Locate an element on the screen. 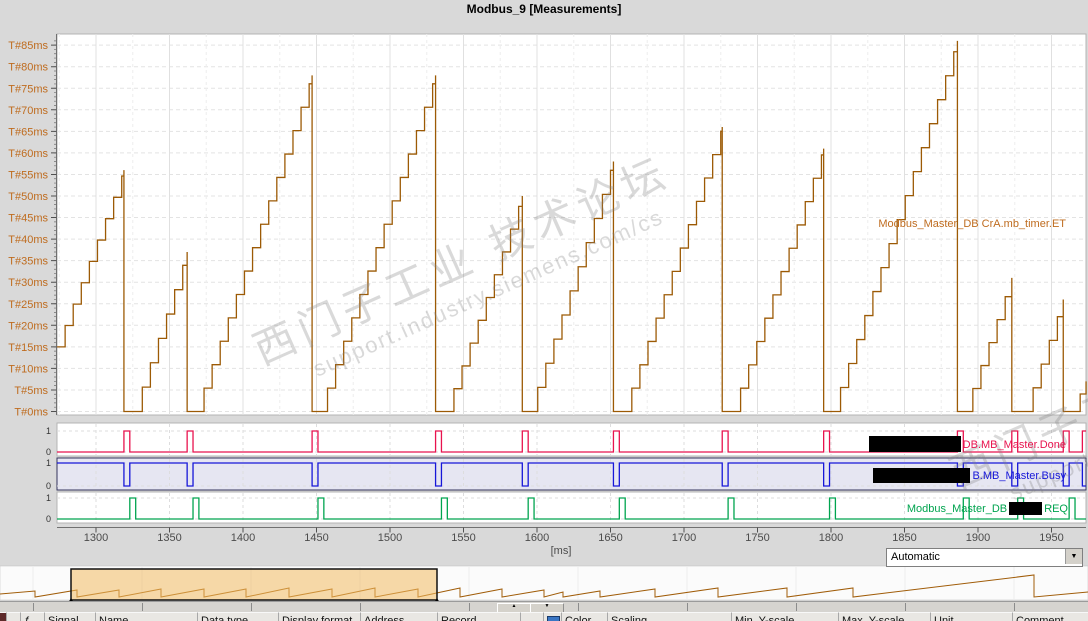 The height and width of the screenshot is (621, 1088). table-header-Scaling: Scaling is located at coordinates (670, 616).